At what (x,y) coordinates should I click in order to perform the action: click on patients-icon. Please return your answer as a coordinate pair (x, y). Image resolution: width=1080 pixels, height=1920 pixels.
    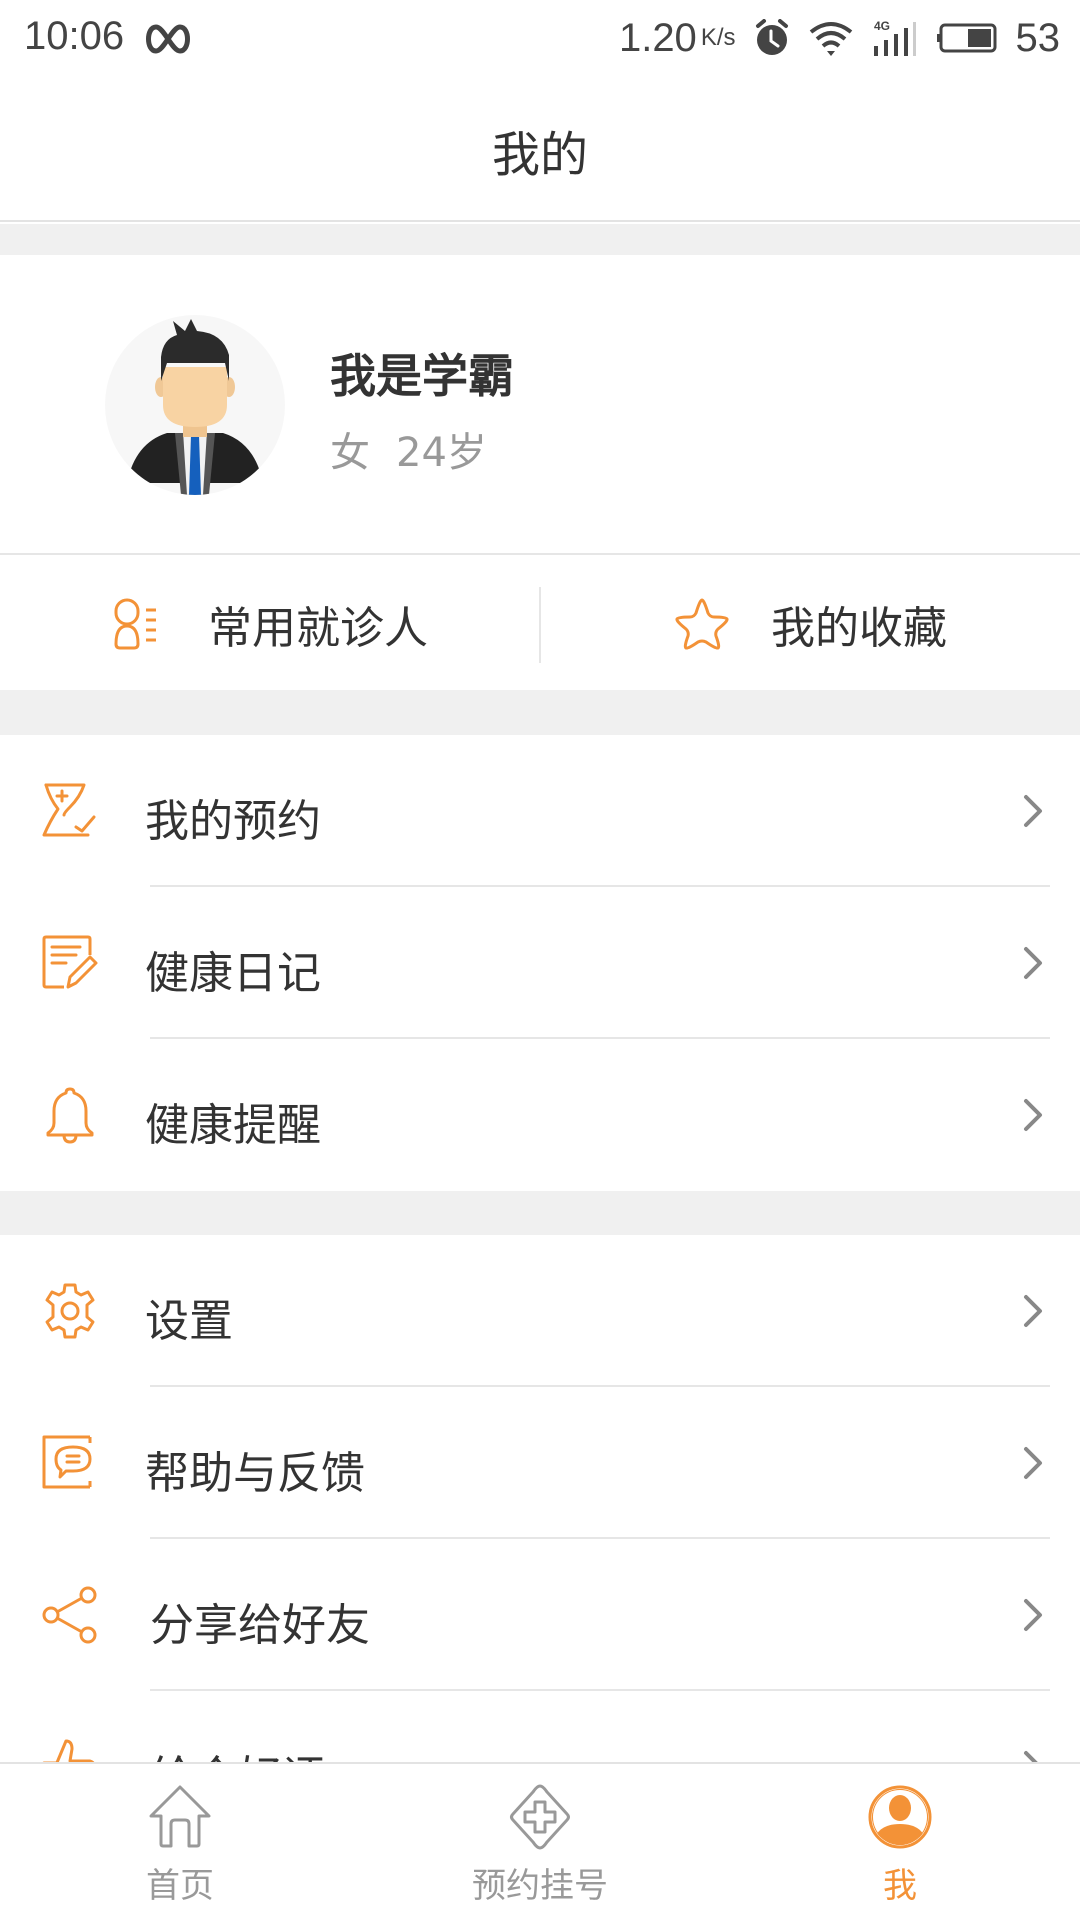
    Looking at the image, I should click on (135, 623).